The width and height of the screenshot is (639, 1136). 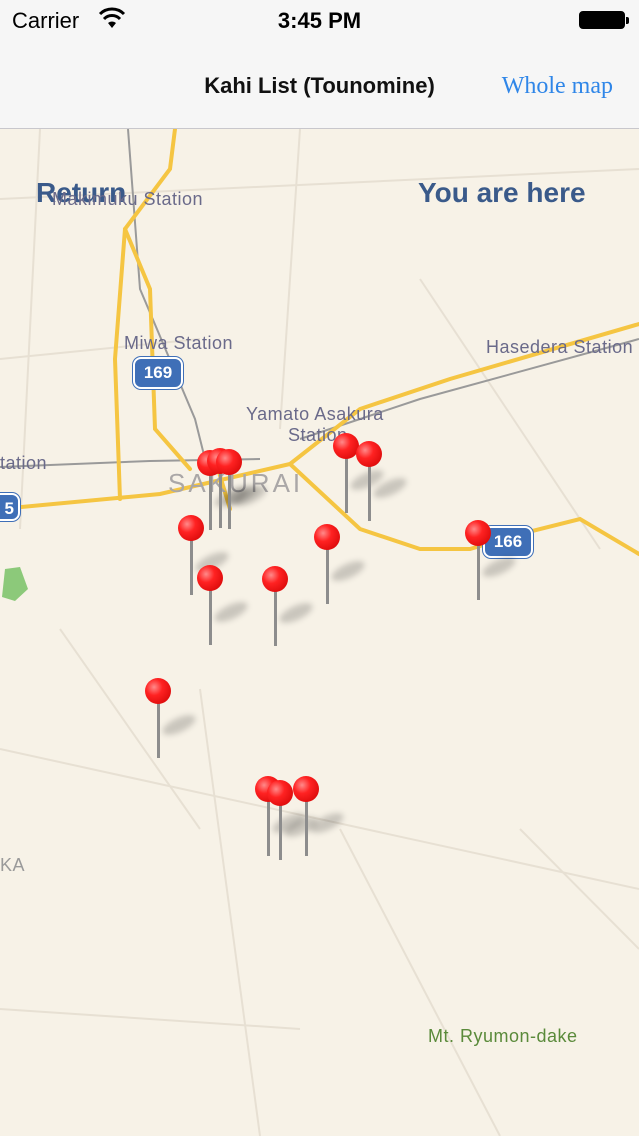 I want to click on label-hasedera-station: Hasedera Station, so click(x=560, y=347).